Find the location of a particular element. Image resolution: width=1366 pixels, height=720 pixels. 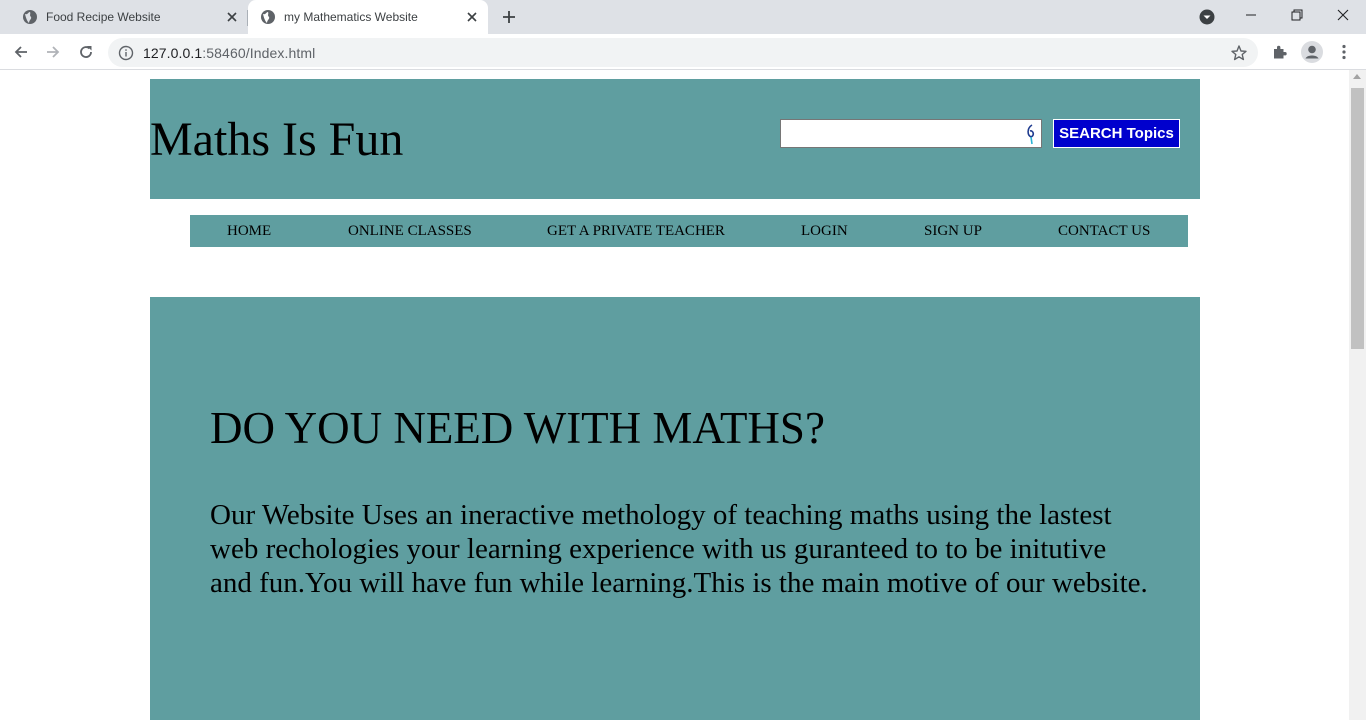

nav-contact-us: CONTACT US is located at coordinates (1104, 231).